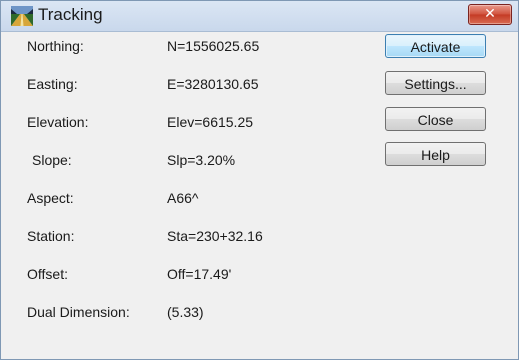 Image resolution: width=519 pixels, height=360 pixels. Describe the element at coordinates (259, 16) in the screenshot. I see `title-bar: Tracking ✕` at that location.